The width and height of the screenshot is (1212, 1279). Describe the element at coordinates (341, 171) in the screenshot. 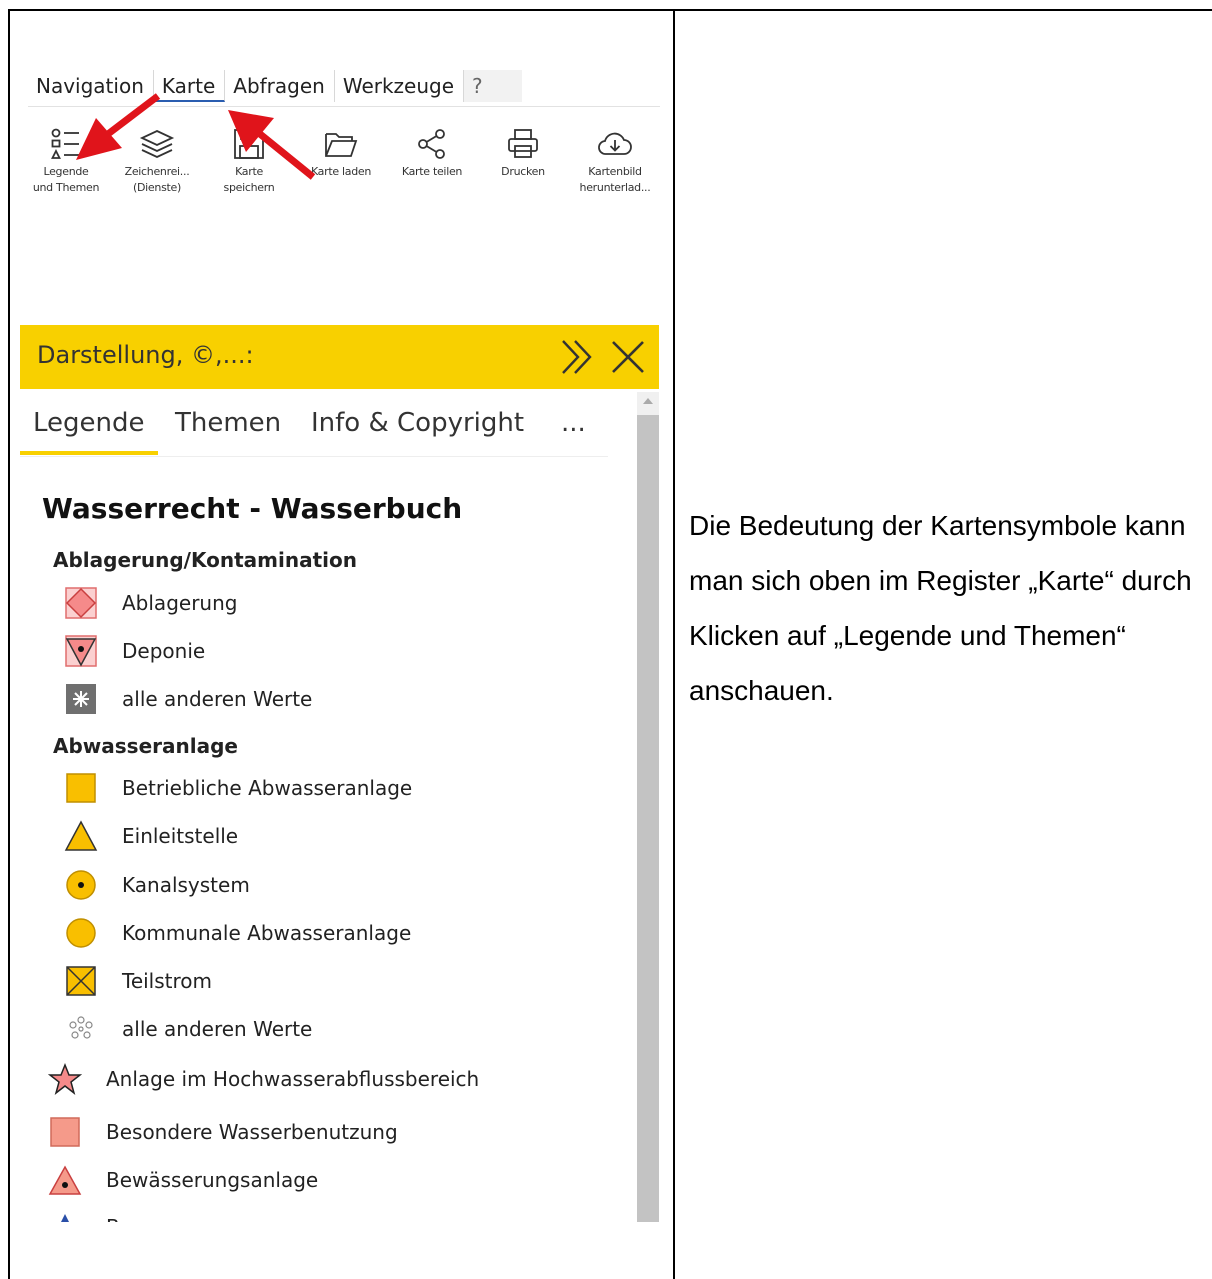

I see `karte-laden-label: Karte laden` at that location.